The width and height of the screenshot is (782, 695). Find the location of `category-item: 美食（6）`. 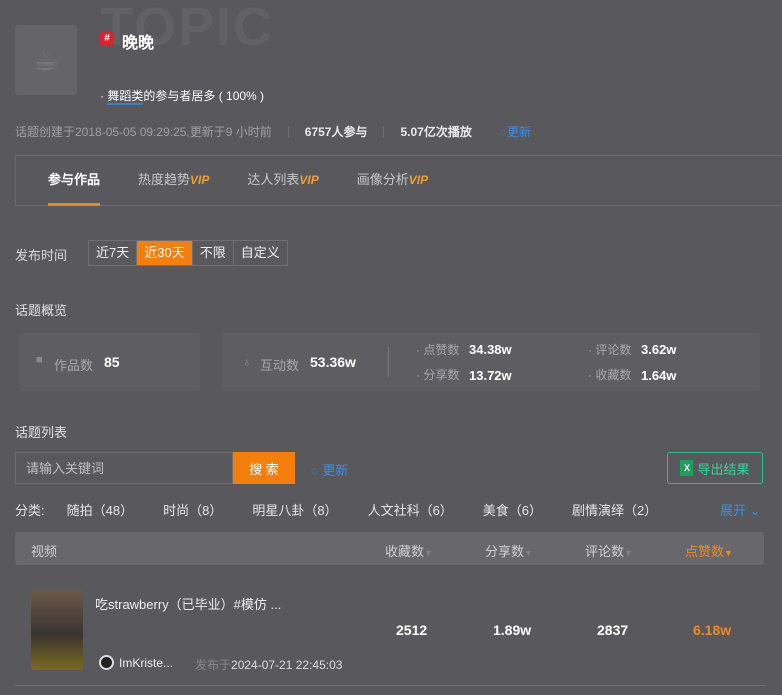

category-item: 美食（6） is located at coordinates (512, 509).